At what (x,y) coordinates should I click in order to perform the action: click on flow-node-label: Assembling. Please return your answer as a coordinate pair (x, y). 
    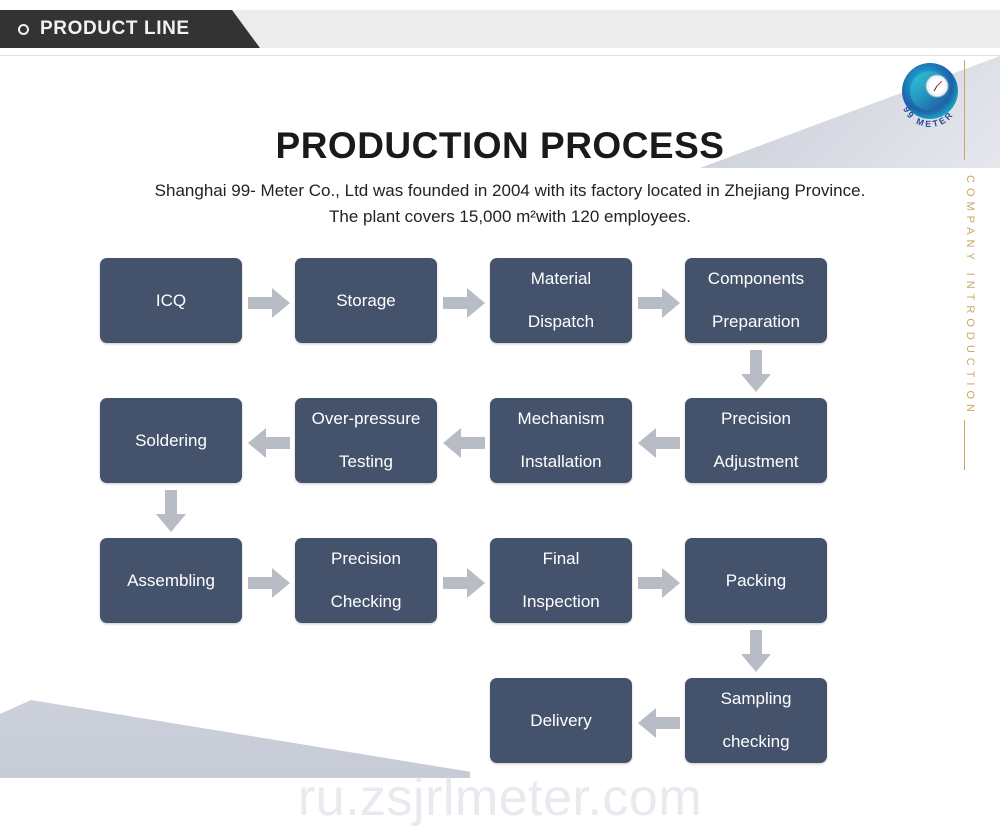
    Looking at the image, I should click on (171, 580).